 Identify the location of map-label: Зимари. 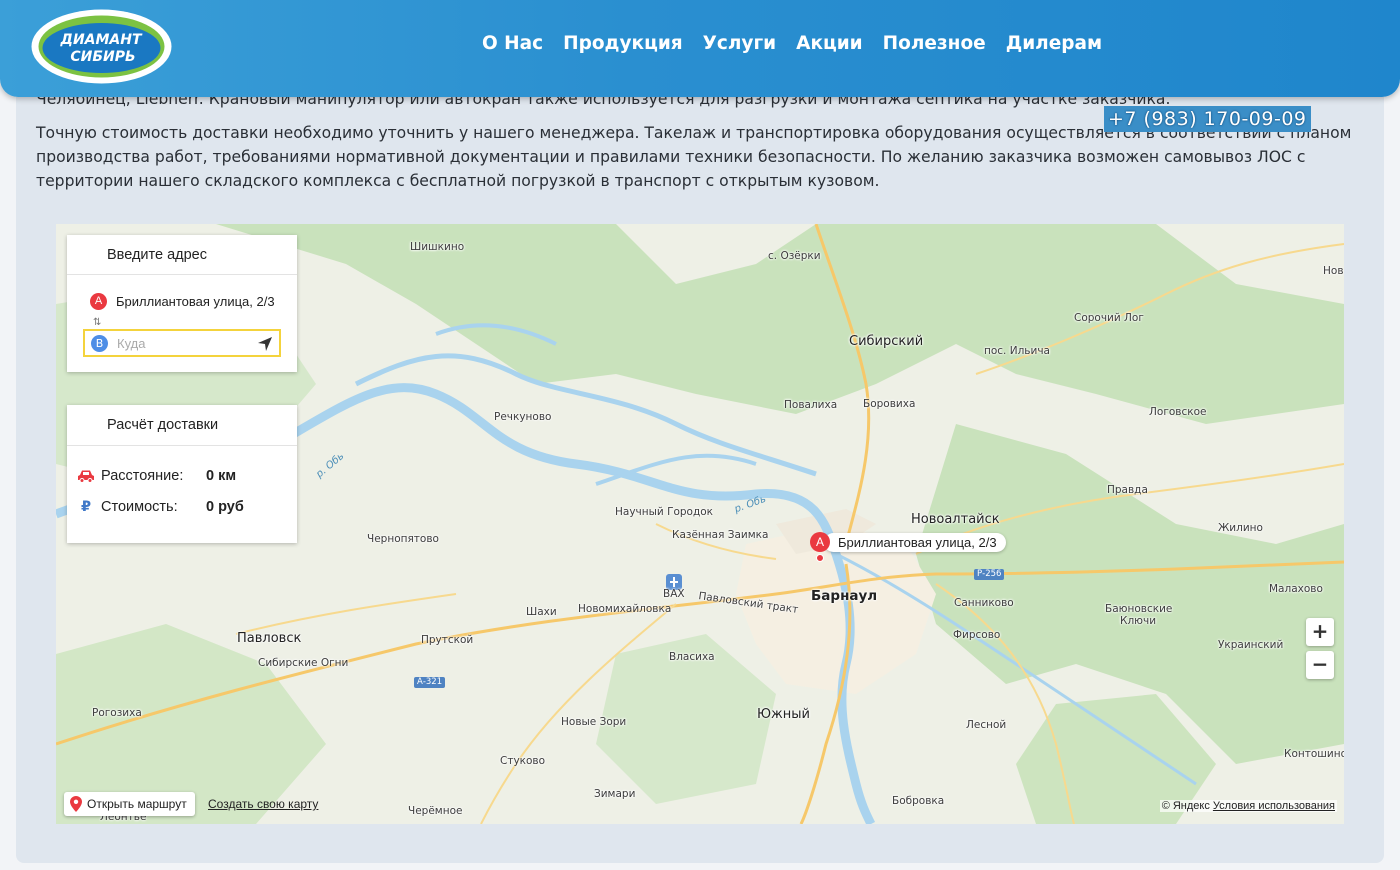
(615, 794).